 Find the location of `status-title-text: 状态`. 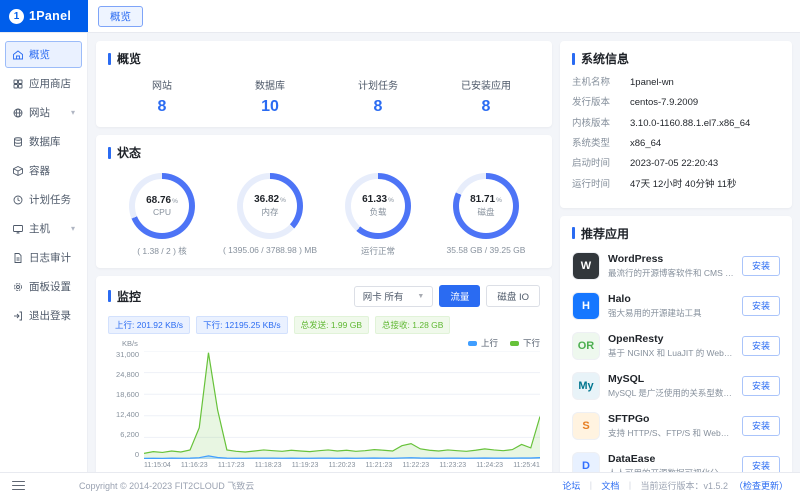

status-title-text: 状态 is located at coordinates (129, 153).